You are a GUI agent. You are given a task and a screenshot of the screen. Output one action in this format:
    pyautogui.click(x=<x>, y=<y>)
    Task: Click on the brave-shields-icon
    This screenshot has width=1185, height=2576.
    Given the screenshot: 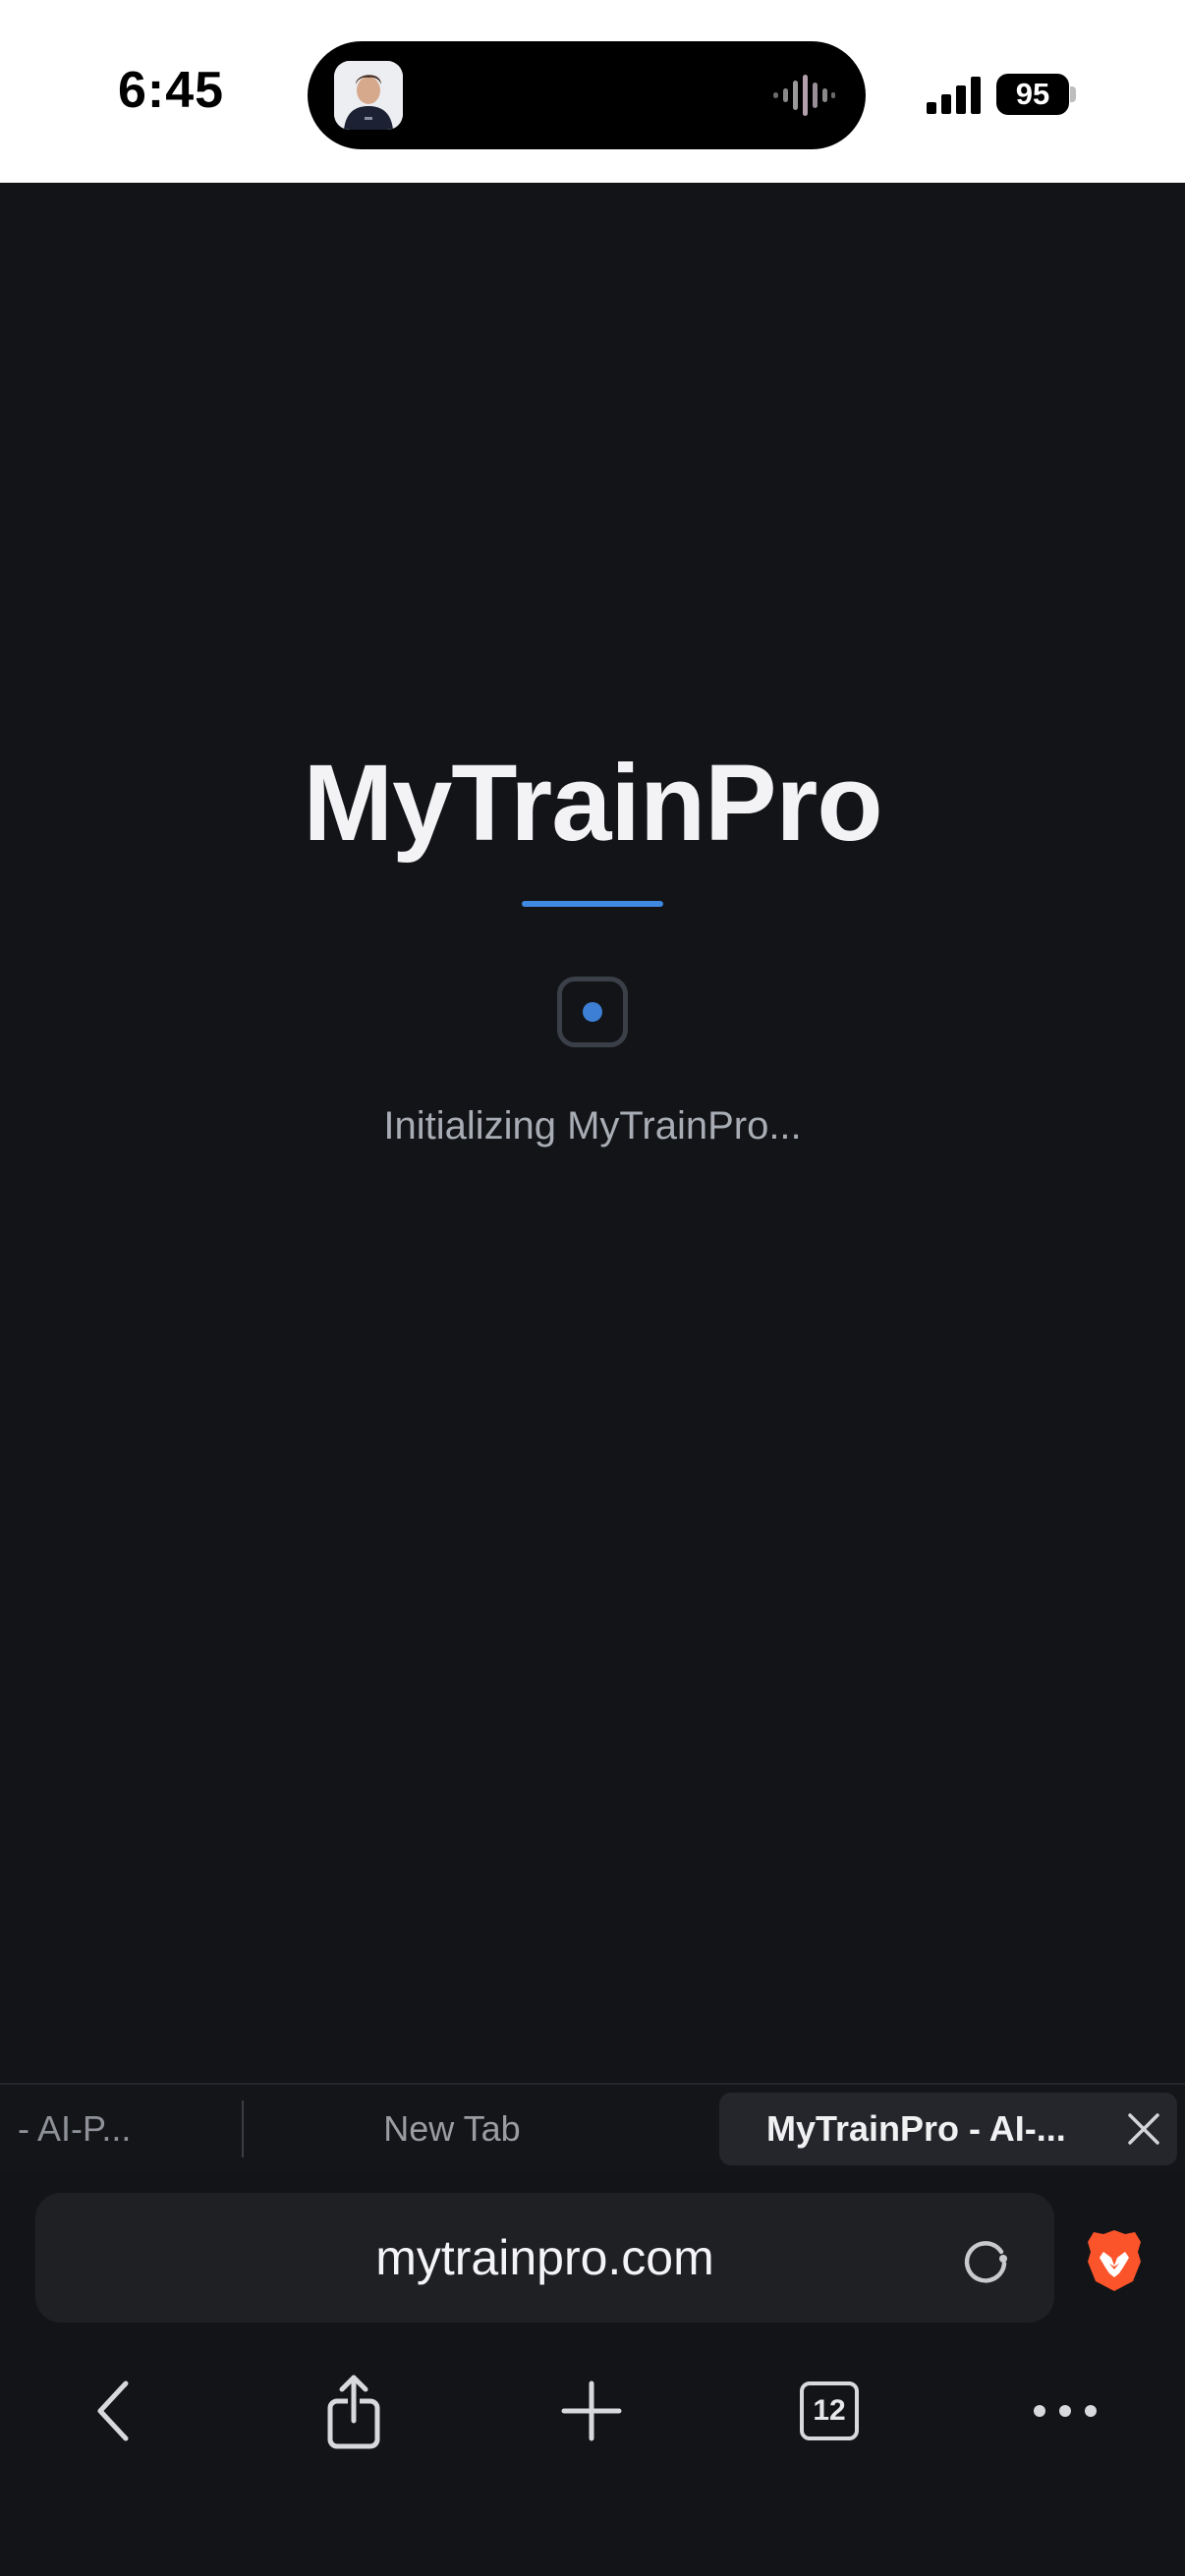 What is the action you would take?
    pyautogui.click(x=1115, y=2260)
    